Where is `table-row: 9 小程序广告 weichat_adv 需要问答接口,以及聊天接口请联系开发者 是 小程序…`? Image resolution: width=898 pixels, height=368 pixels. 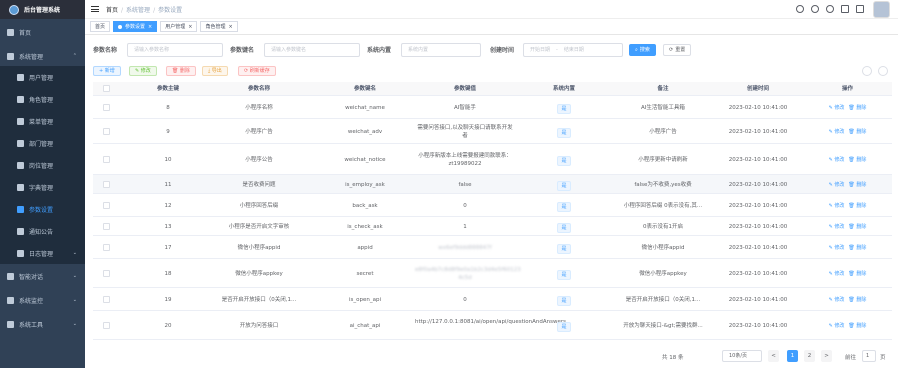 table-row: 9 小程序广告 weichat_adv 需要问答接口,以及聊天接口请联系开发者 是 小程序… is located at coordinates (492, 131).